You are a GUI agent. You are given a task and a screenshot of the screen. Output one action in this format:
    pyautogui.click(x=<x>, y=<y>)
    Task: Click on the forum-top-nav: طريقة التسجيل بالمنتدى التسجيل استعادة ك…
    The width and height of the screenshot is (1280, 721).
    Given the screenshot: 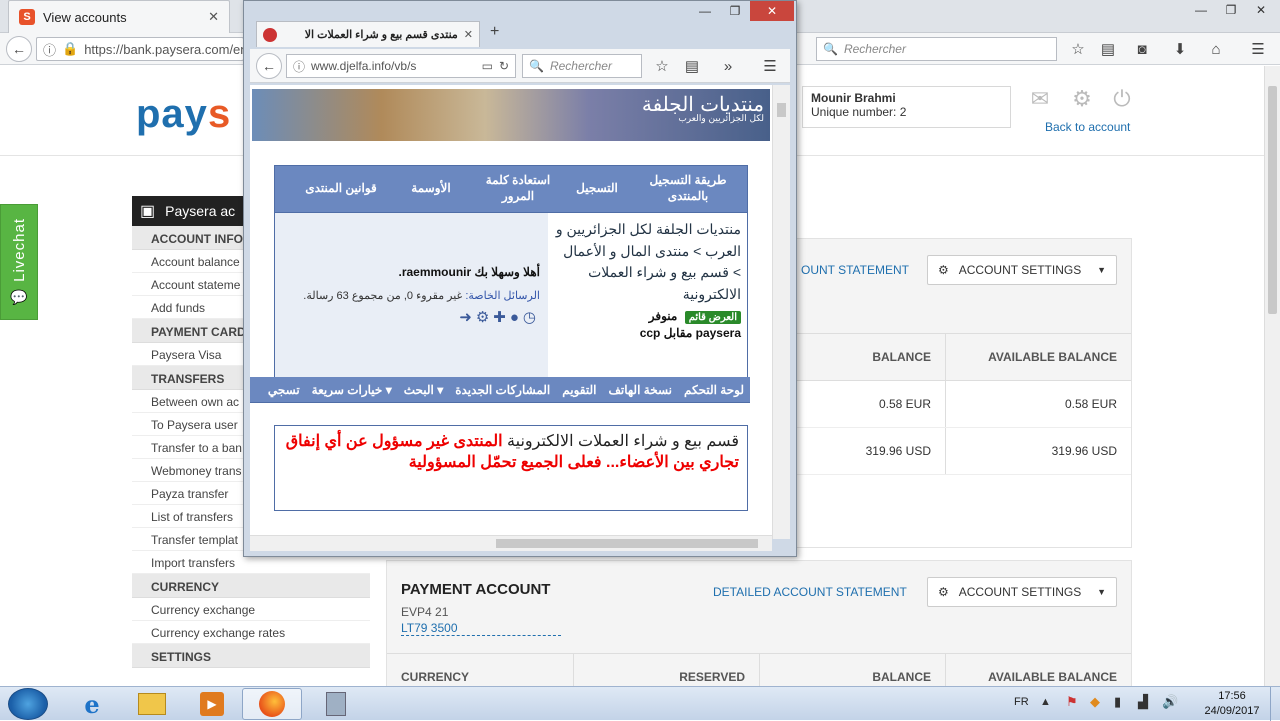 What is the action you would take?
    pyautogui.click(x=511, y=189)
    